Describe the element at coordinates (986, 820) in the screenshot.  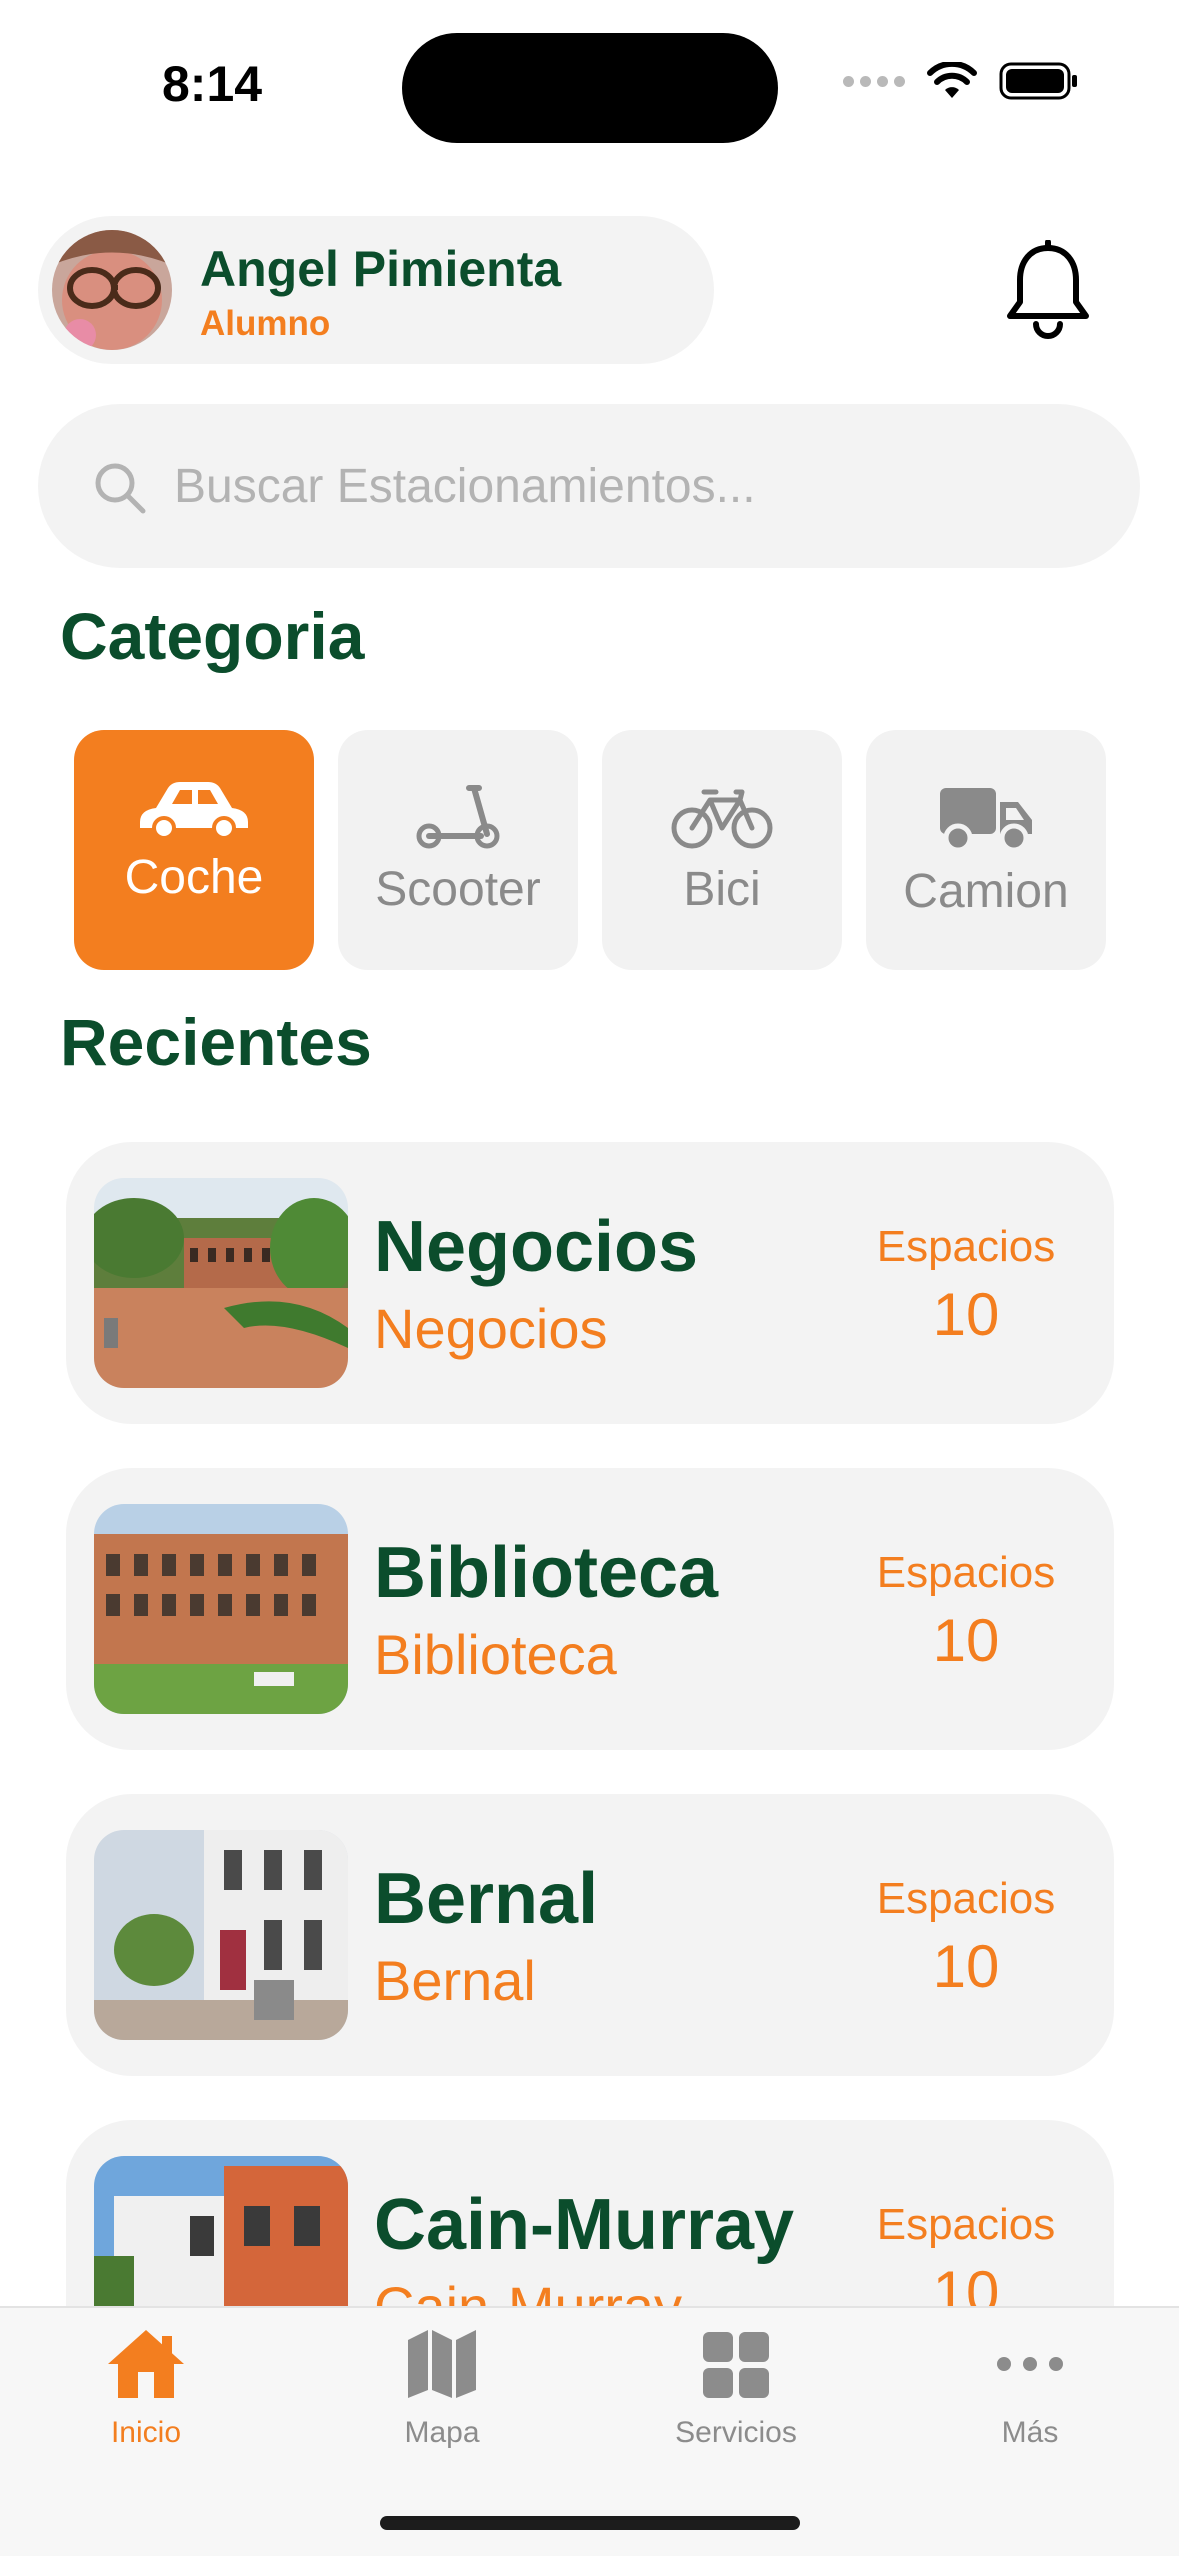
I see `truck-icon` at that location.